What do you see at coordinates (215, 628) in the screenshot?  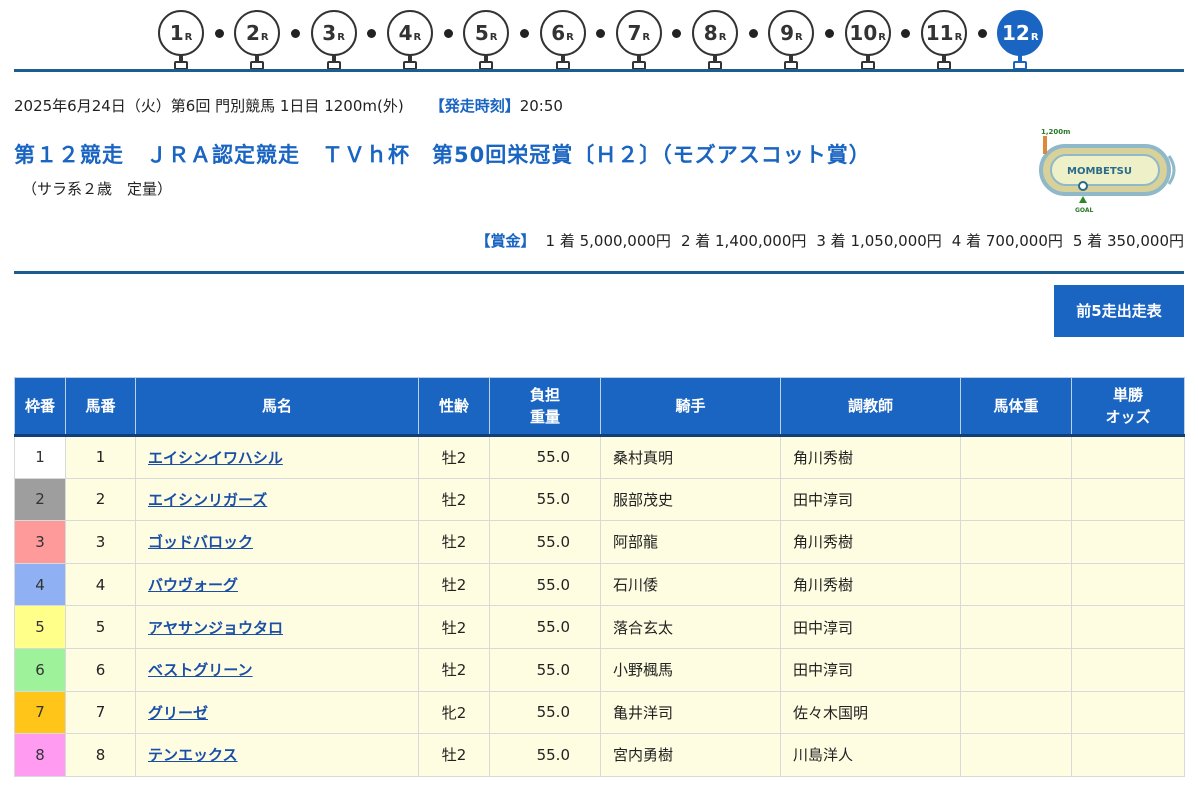 I see `horse-name-link: アヤサンジョウタロ` at bounding box center [215, 628].